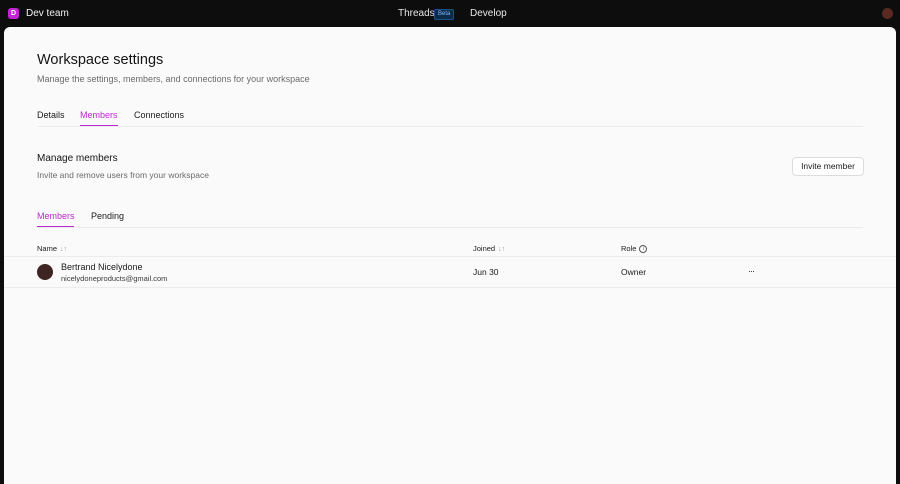 This screenshot has height=484, width=900. What do you see at coordinates (450, 287) in the screenshot?
I see `row-divider` at bounding box center [450, 287].